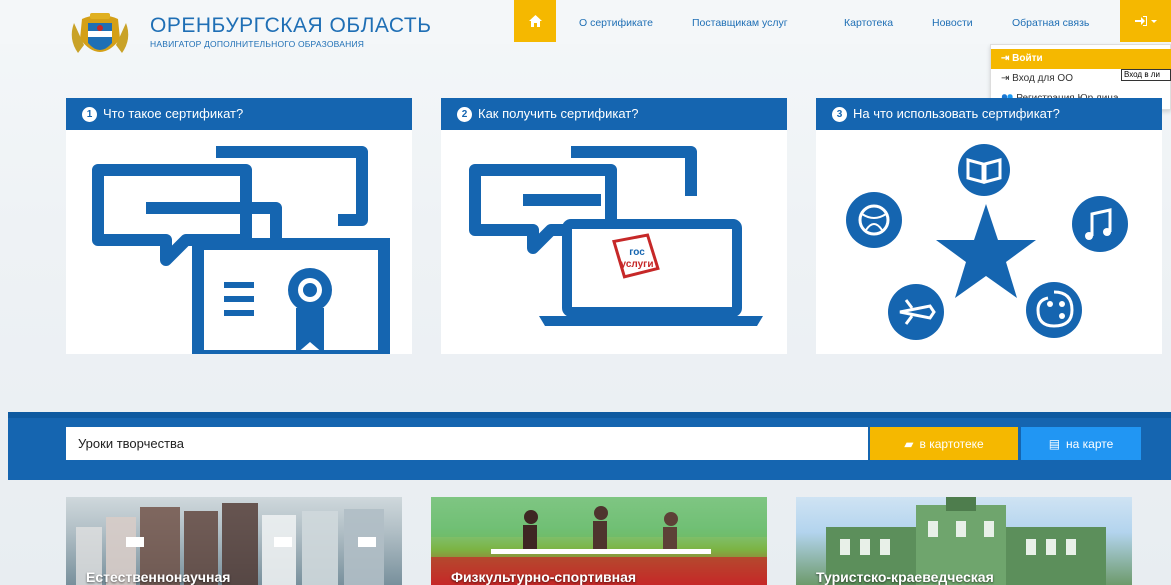 Image resolution: width=1171 pixels, height=585 pixels. I want to click on login-menu-toggle, so click(1145, 21).